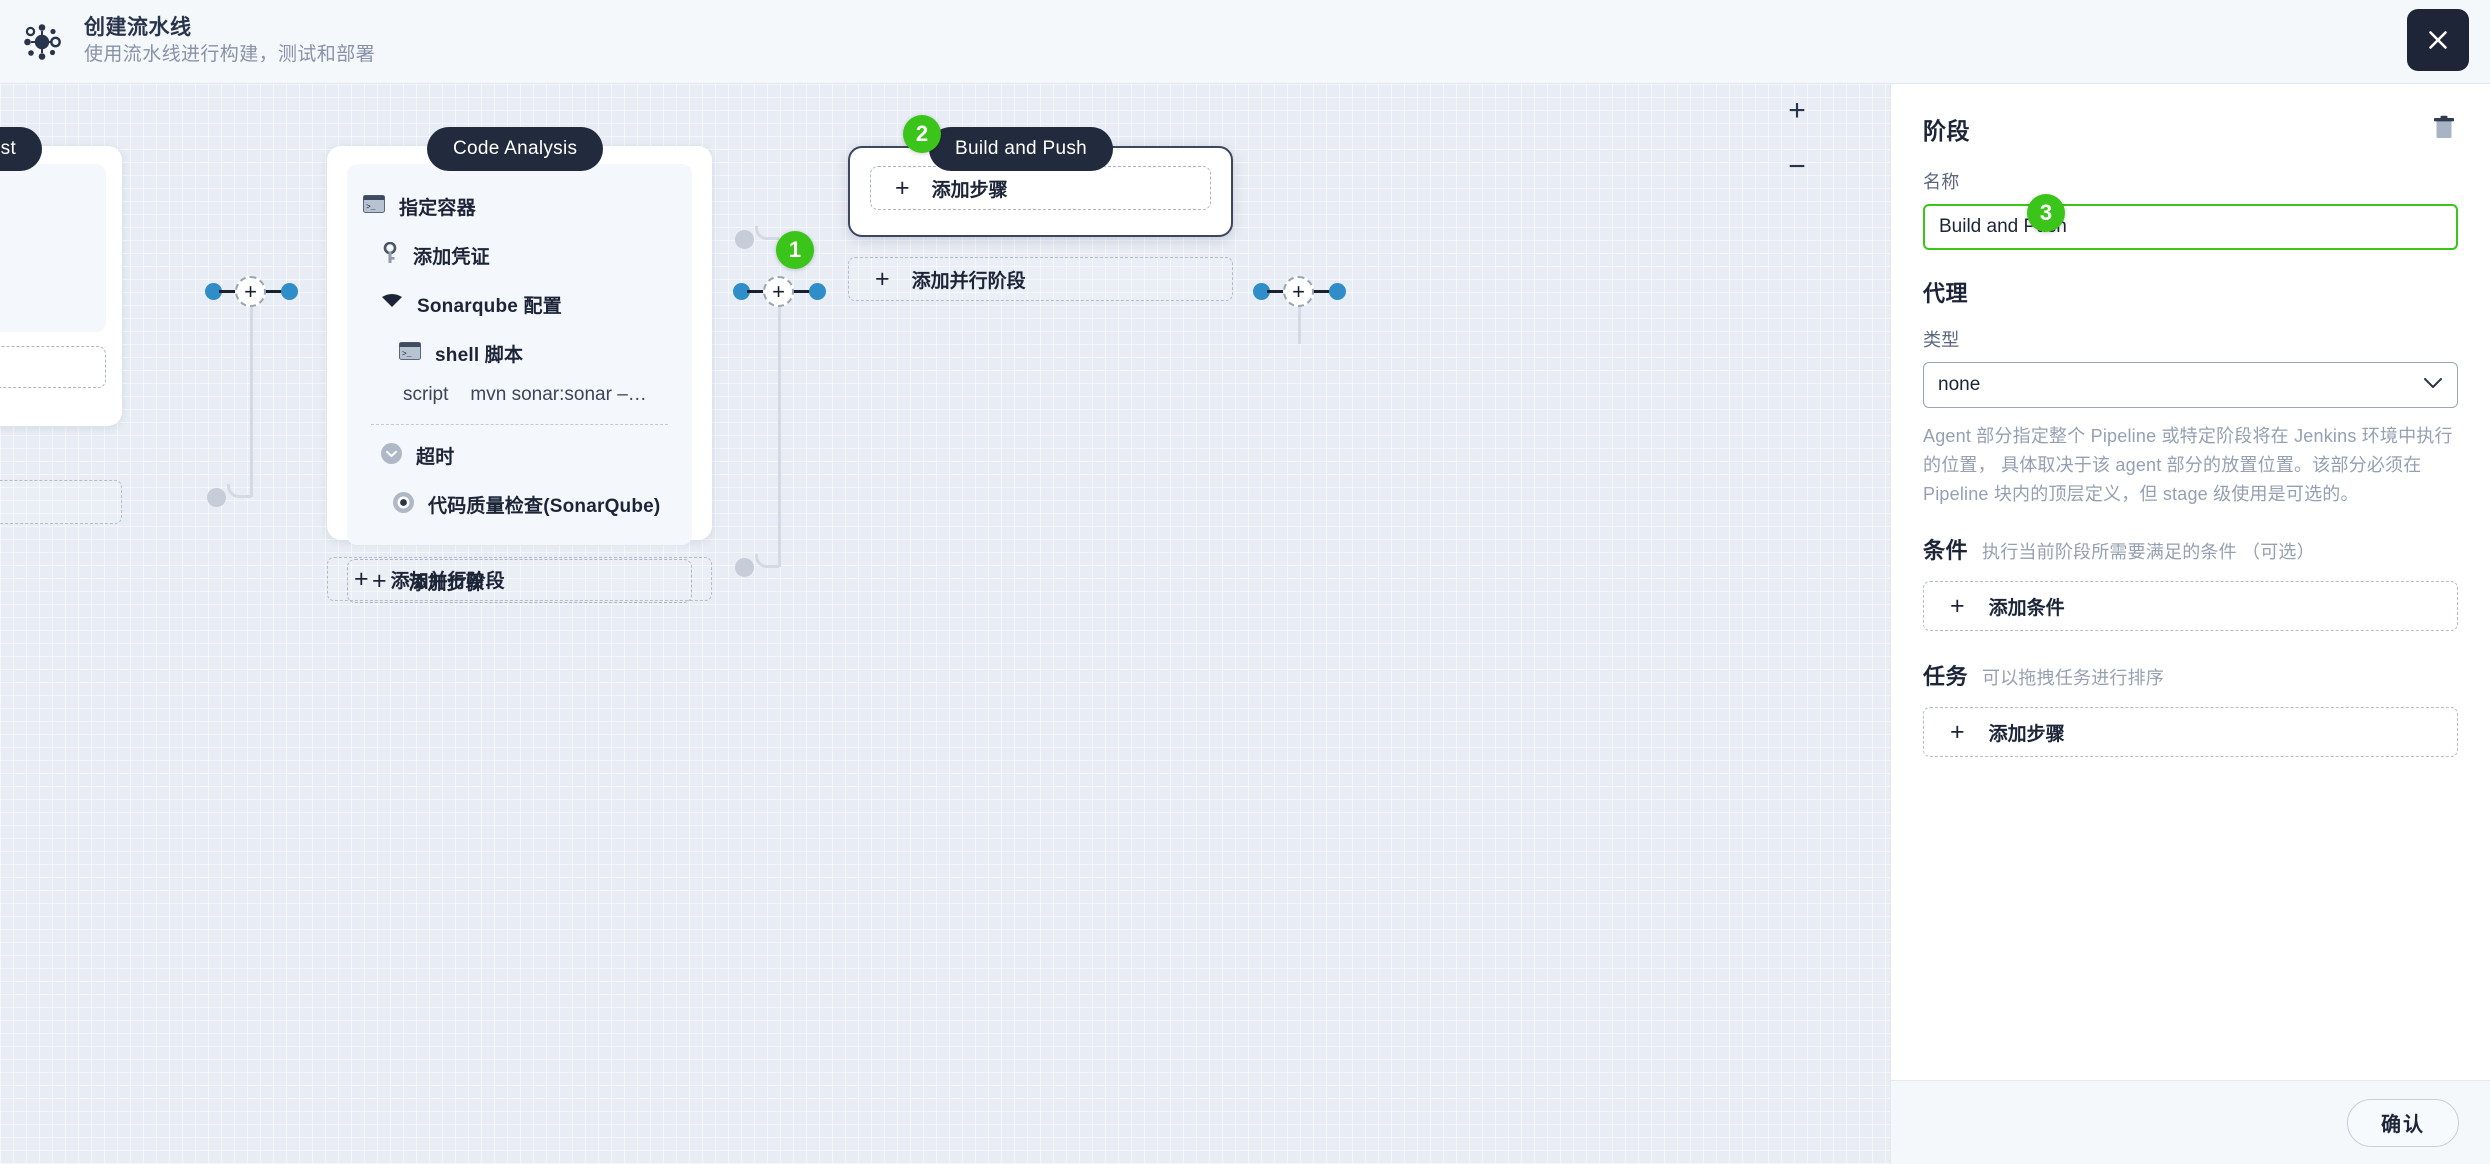 This screenshot has height=1164, width=2490. What do you see at coordinates (744, 239) in the screenshot?
I see `connector-dot-parallel-2a` at bounding box center [744, 239].